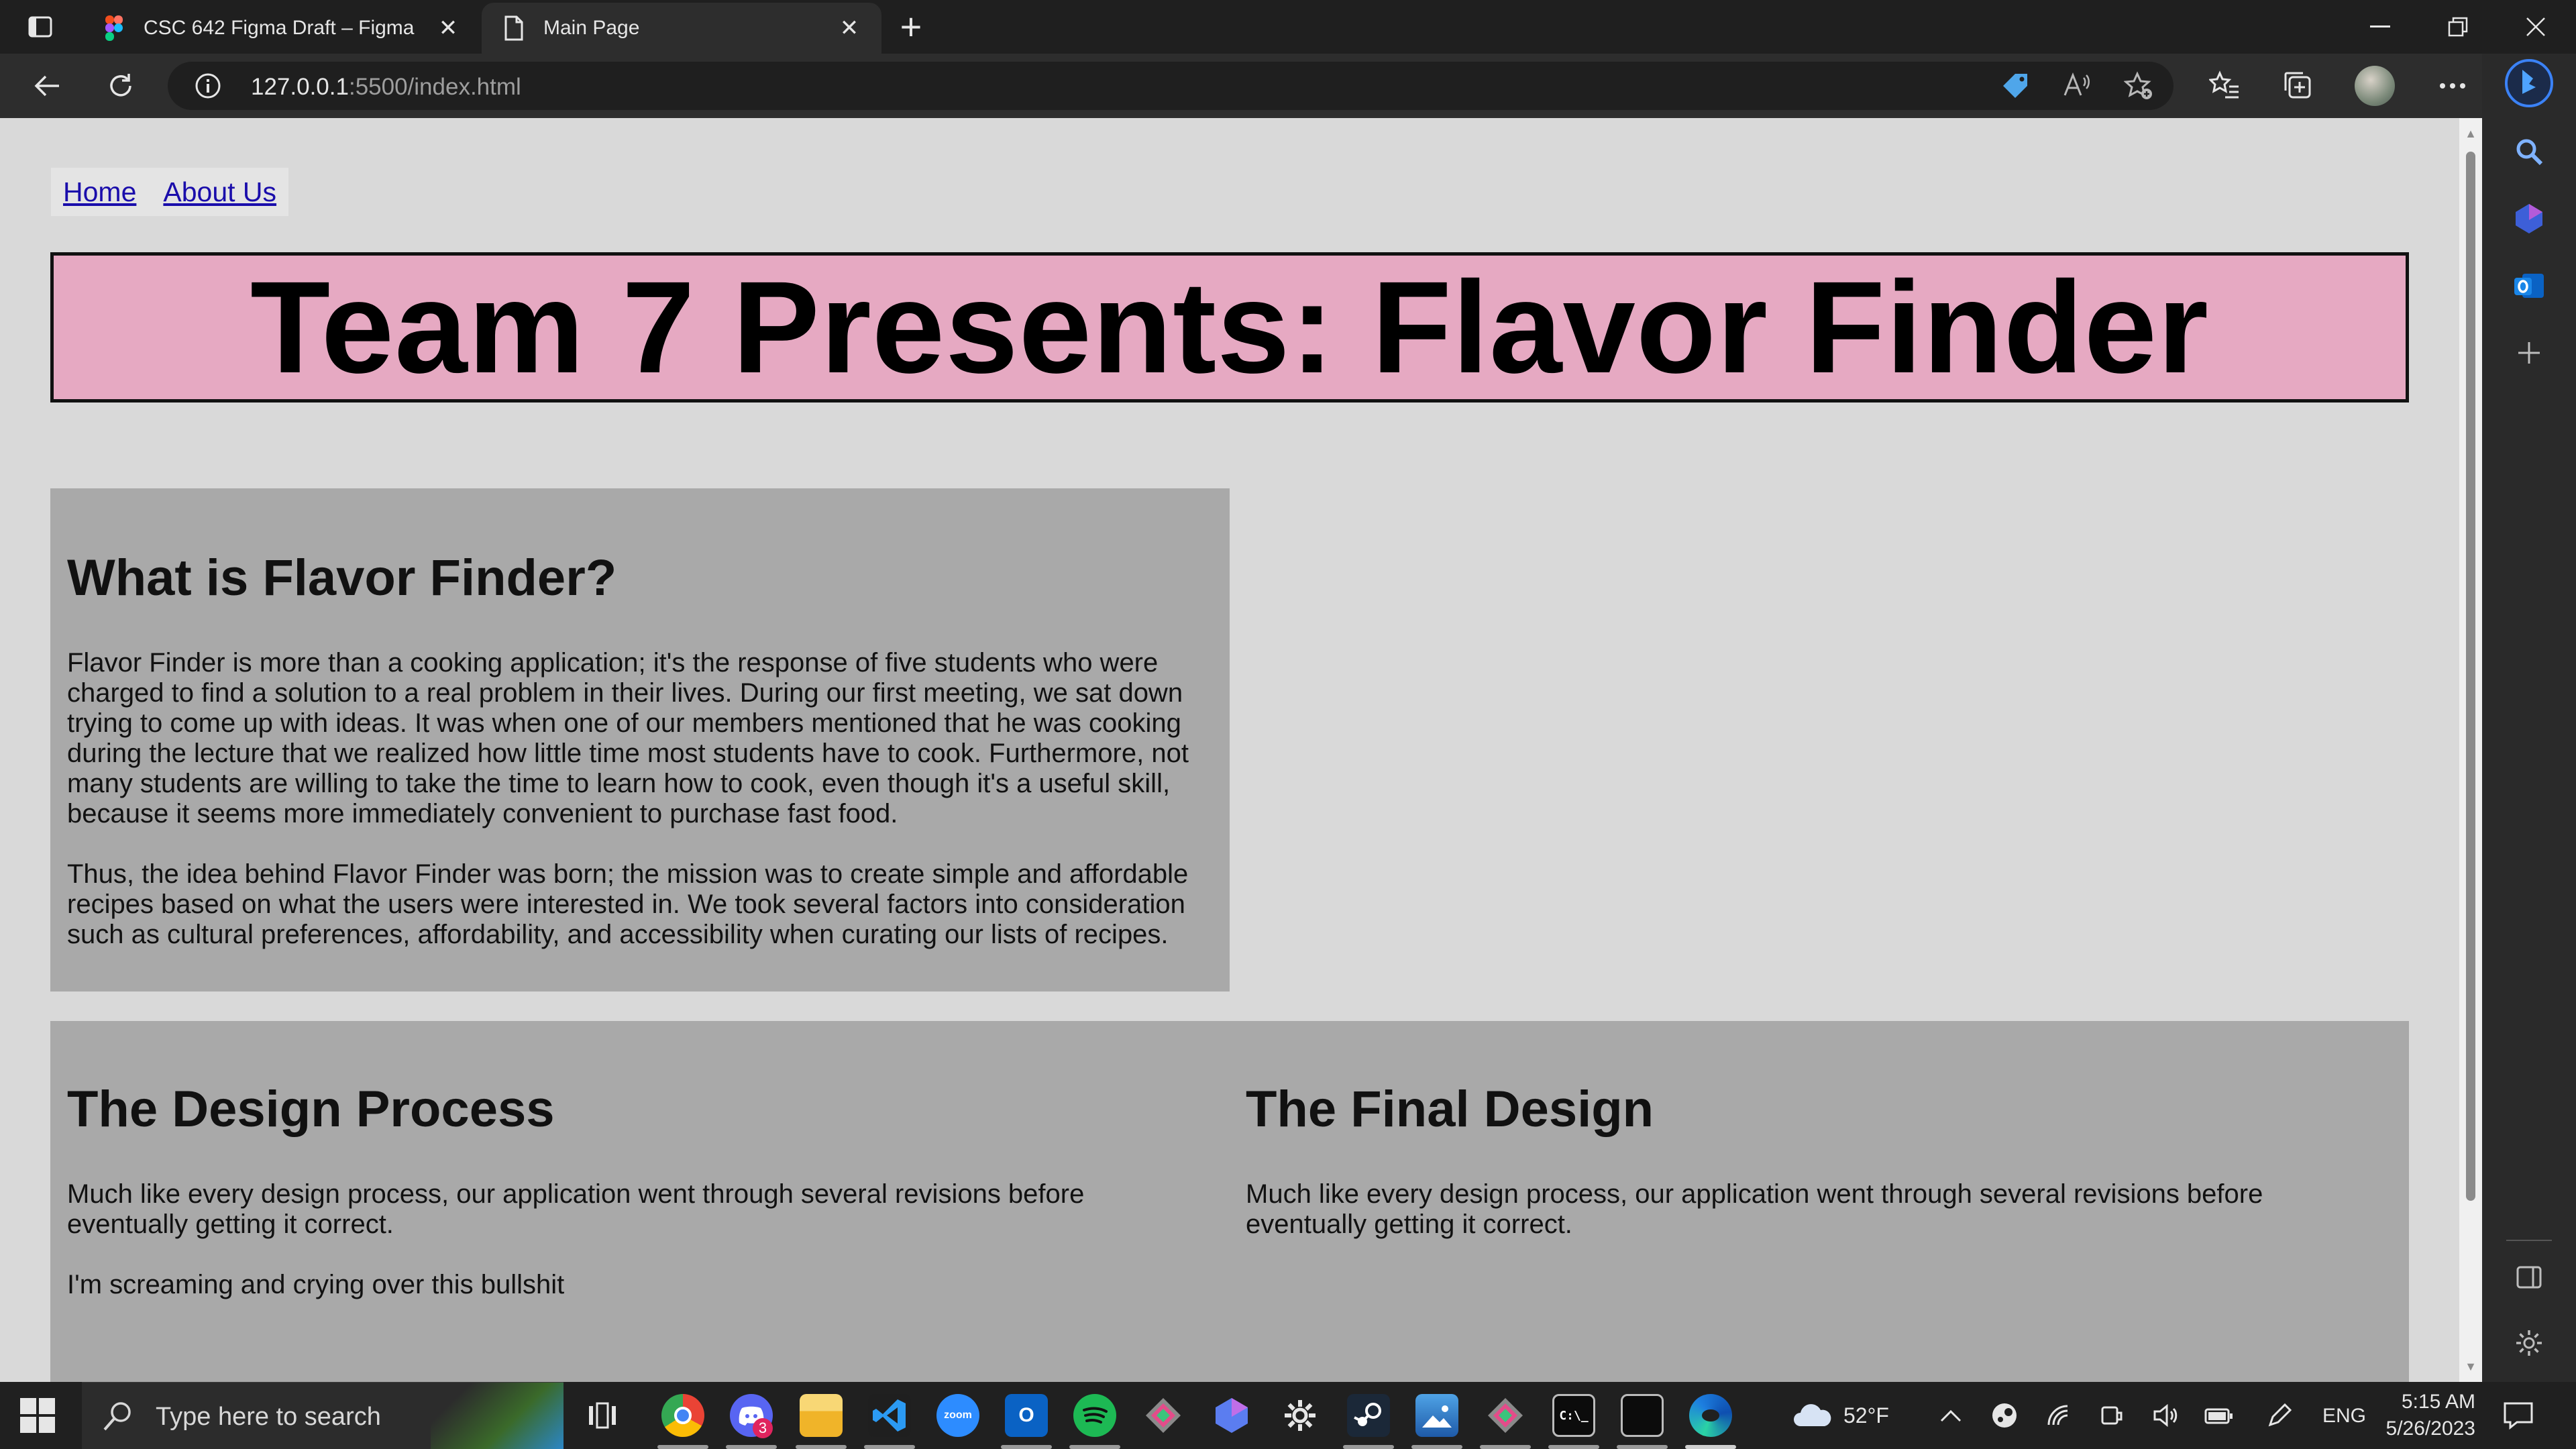 This screenshot has width=2576, height=1449. Describe the element at coordinates (2165, 1415) in the screenshot. I see `volume-icon` at that location.